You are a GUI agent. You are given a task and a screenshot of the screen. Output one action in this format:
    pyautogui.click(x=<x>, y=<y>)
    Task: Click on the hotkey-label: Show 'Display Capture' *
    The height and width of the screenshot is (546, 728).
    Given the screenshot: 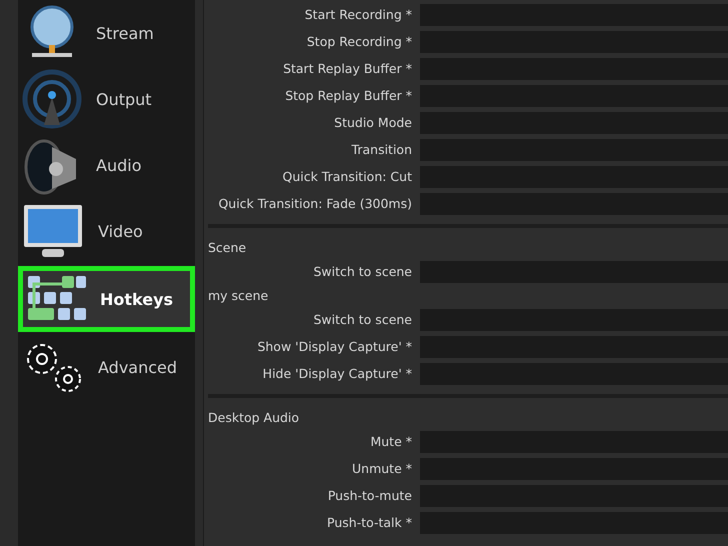 What is the action you would take?
    pyautogui.click(x=334, y=346)
    